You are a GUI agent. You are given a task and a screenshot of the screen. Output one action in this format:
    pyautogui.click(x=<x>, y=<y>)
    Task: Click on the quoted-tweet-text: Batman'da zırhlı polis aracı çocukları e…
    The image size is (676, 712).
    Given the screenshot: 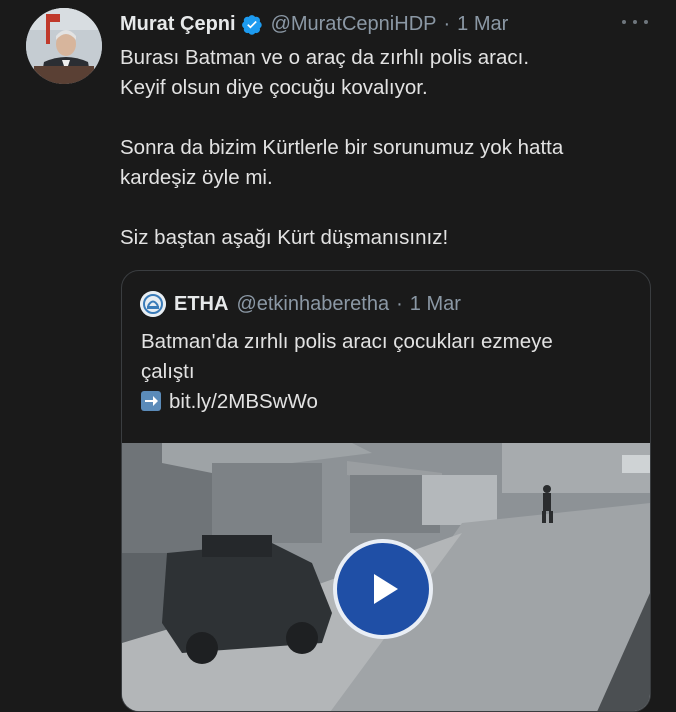 What is the action you would take?
    pyautogui.click(x=381, y=372)
    